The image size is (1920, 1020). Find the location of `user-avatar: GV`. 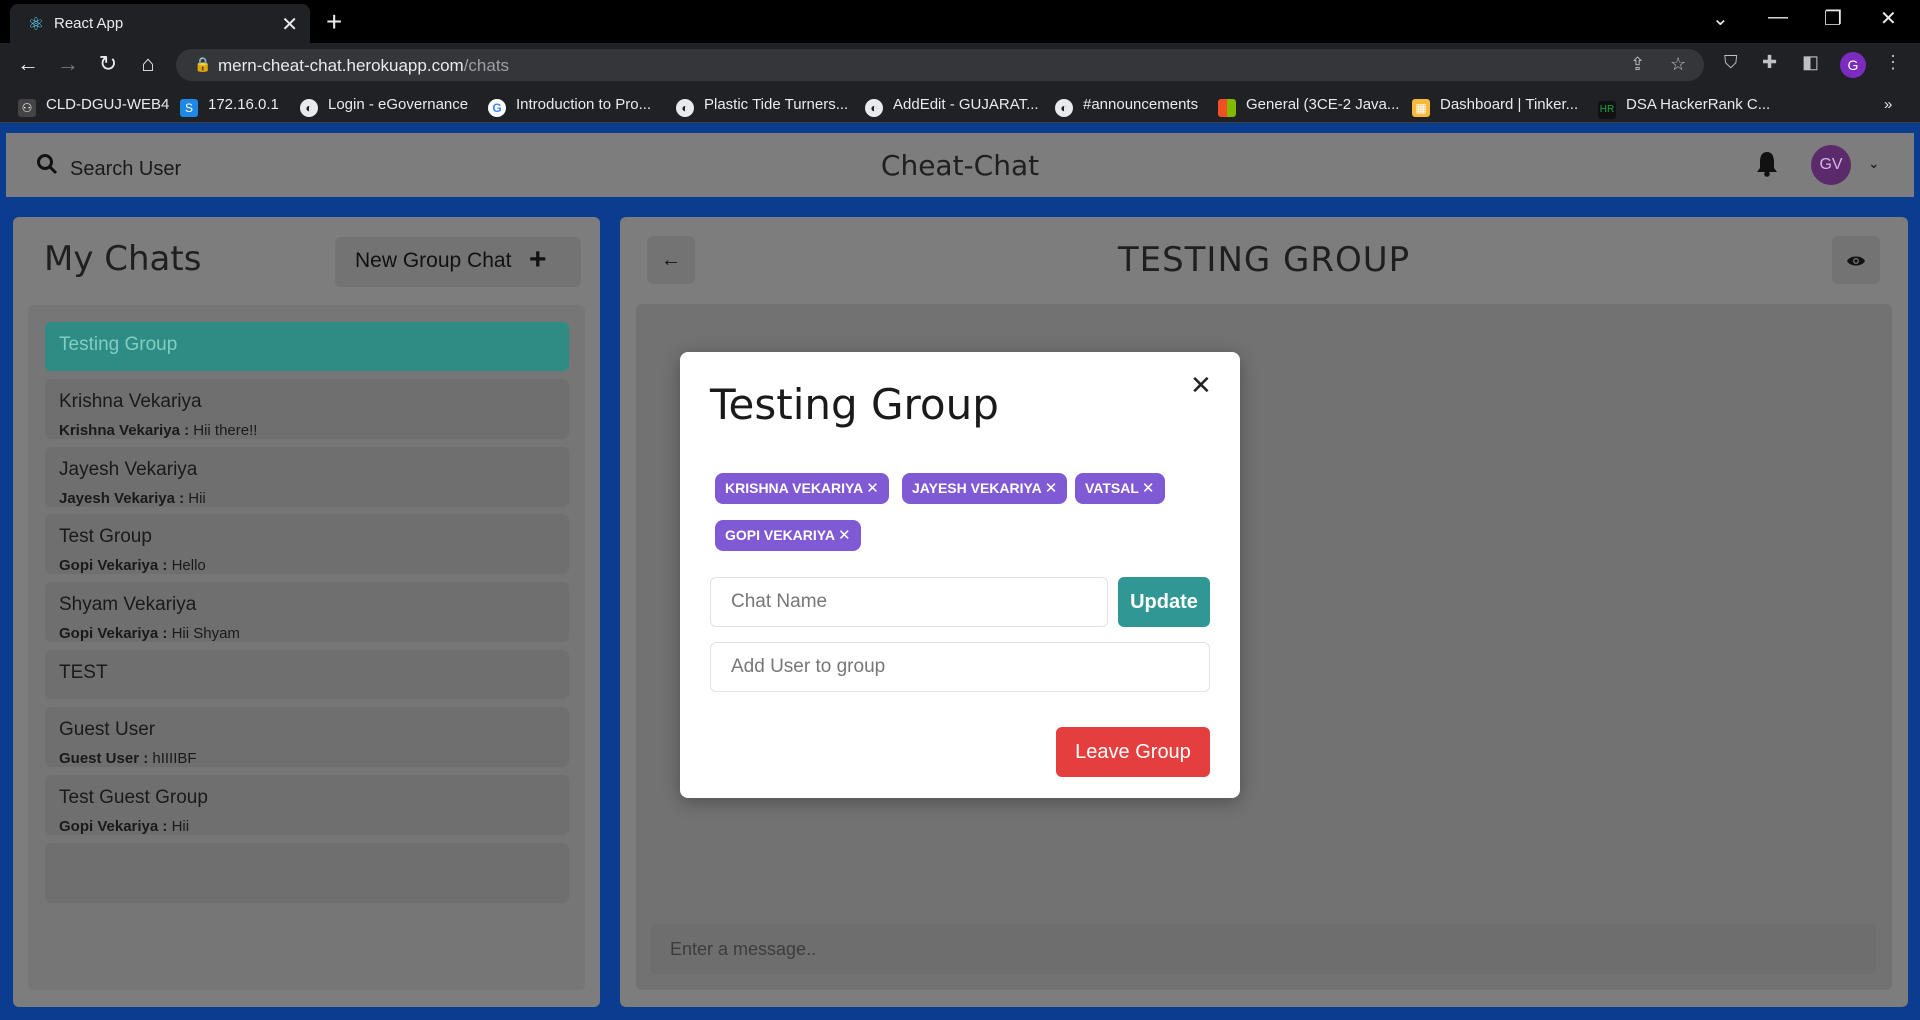

user-avatar: GV is located at coordinates (1831, 165).